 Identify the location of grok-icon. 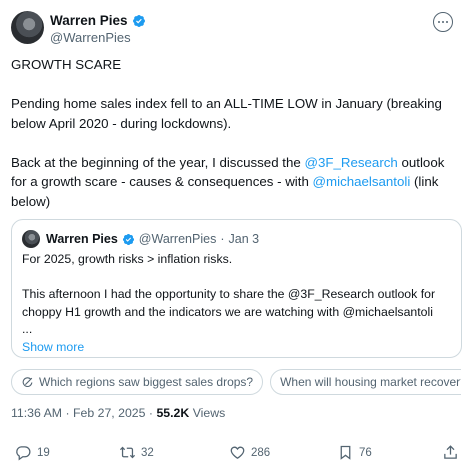
(27, 381).